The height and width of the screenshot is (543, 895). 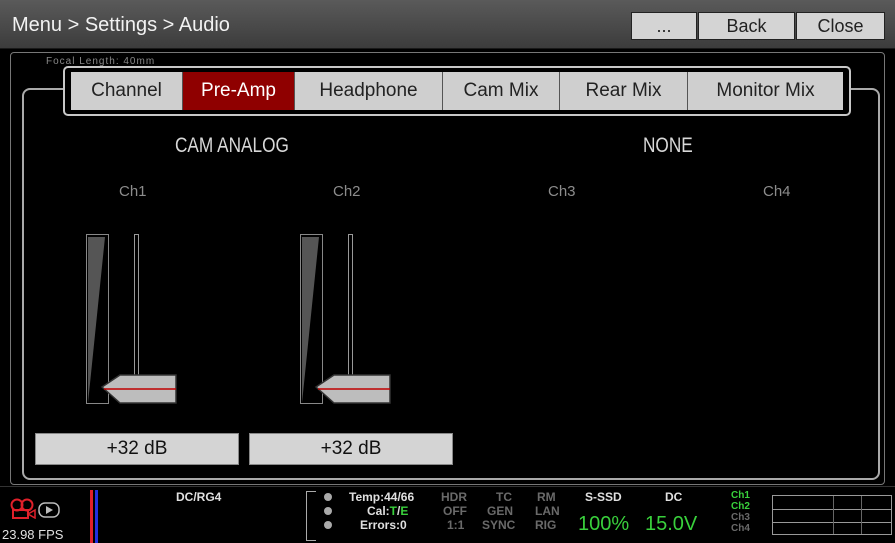 What do you see at coordinates (454, 497) in the screenshot?
I see `hdr-label: HDR` at bounding box center [454, 497].